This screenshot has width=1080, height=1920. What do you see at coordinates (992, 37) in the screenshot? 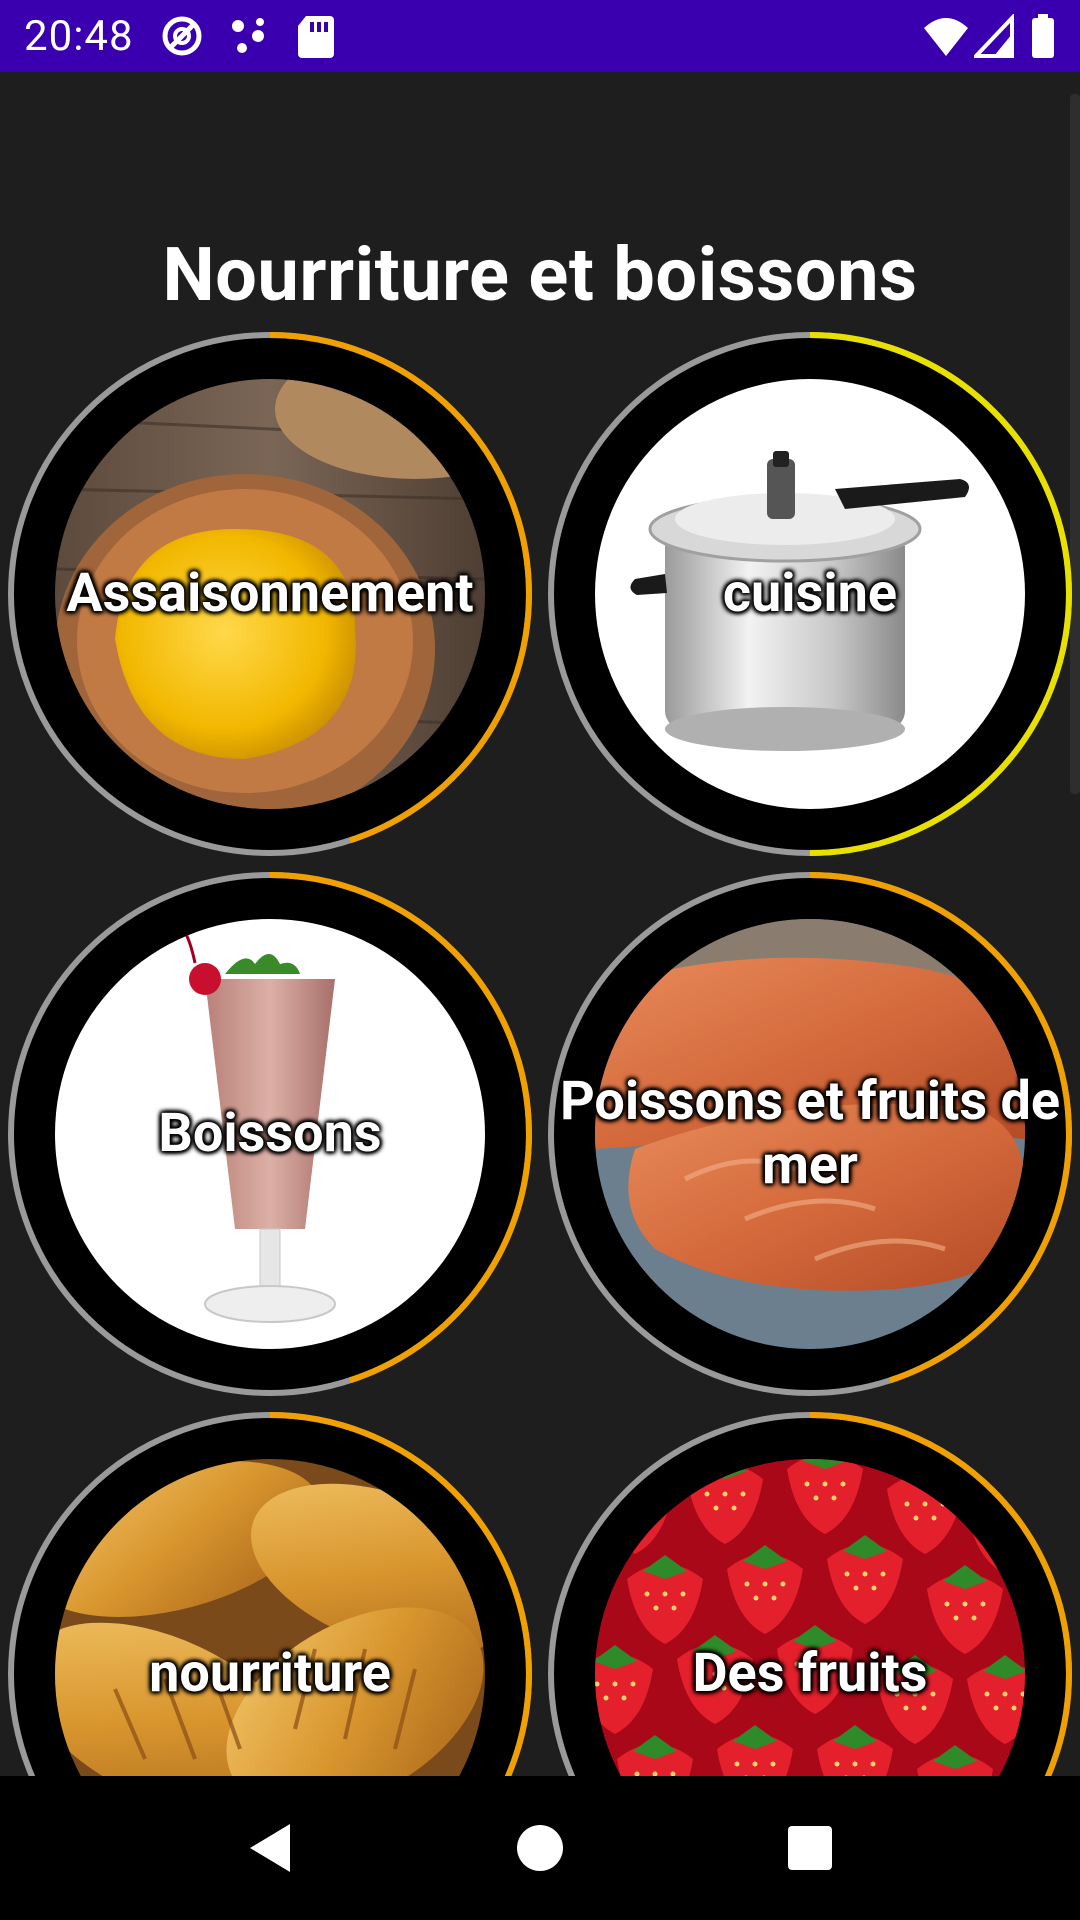
I see `cell-signal-icon` at bounding box center [992, 37].